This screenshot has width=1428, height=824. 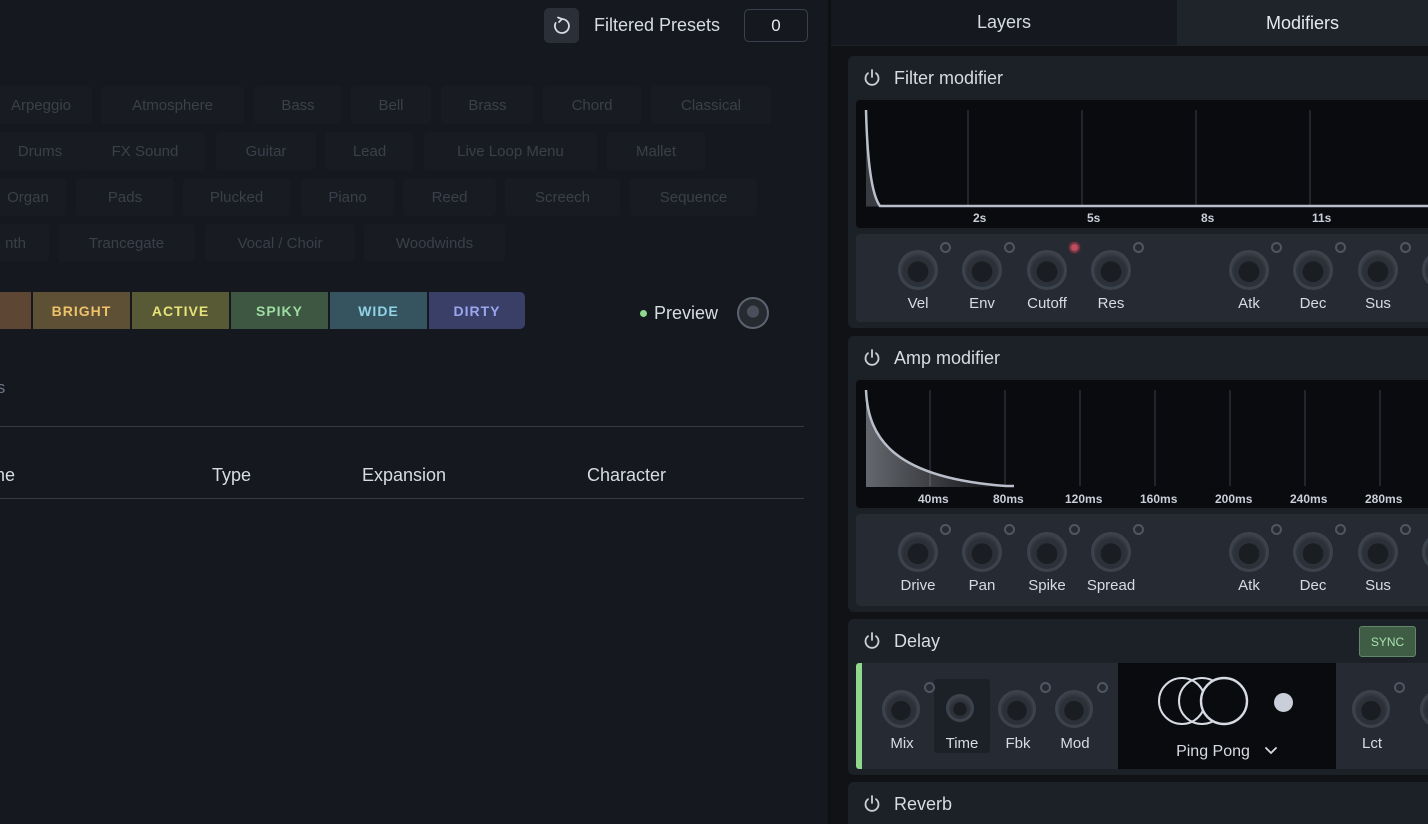 What do you see at coordinates (1111, 303) in the screenshot?
I see `knob-label: Res` at bounding box center [1111, 303].